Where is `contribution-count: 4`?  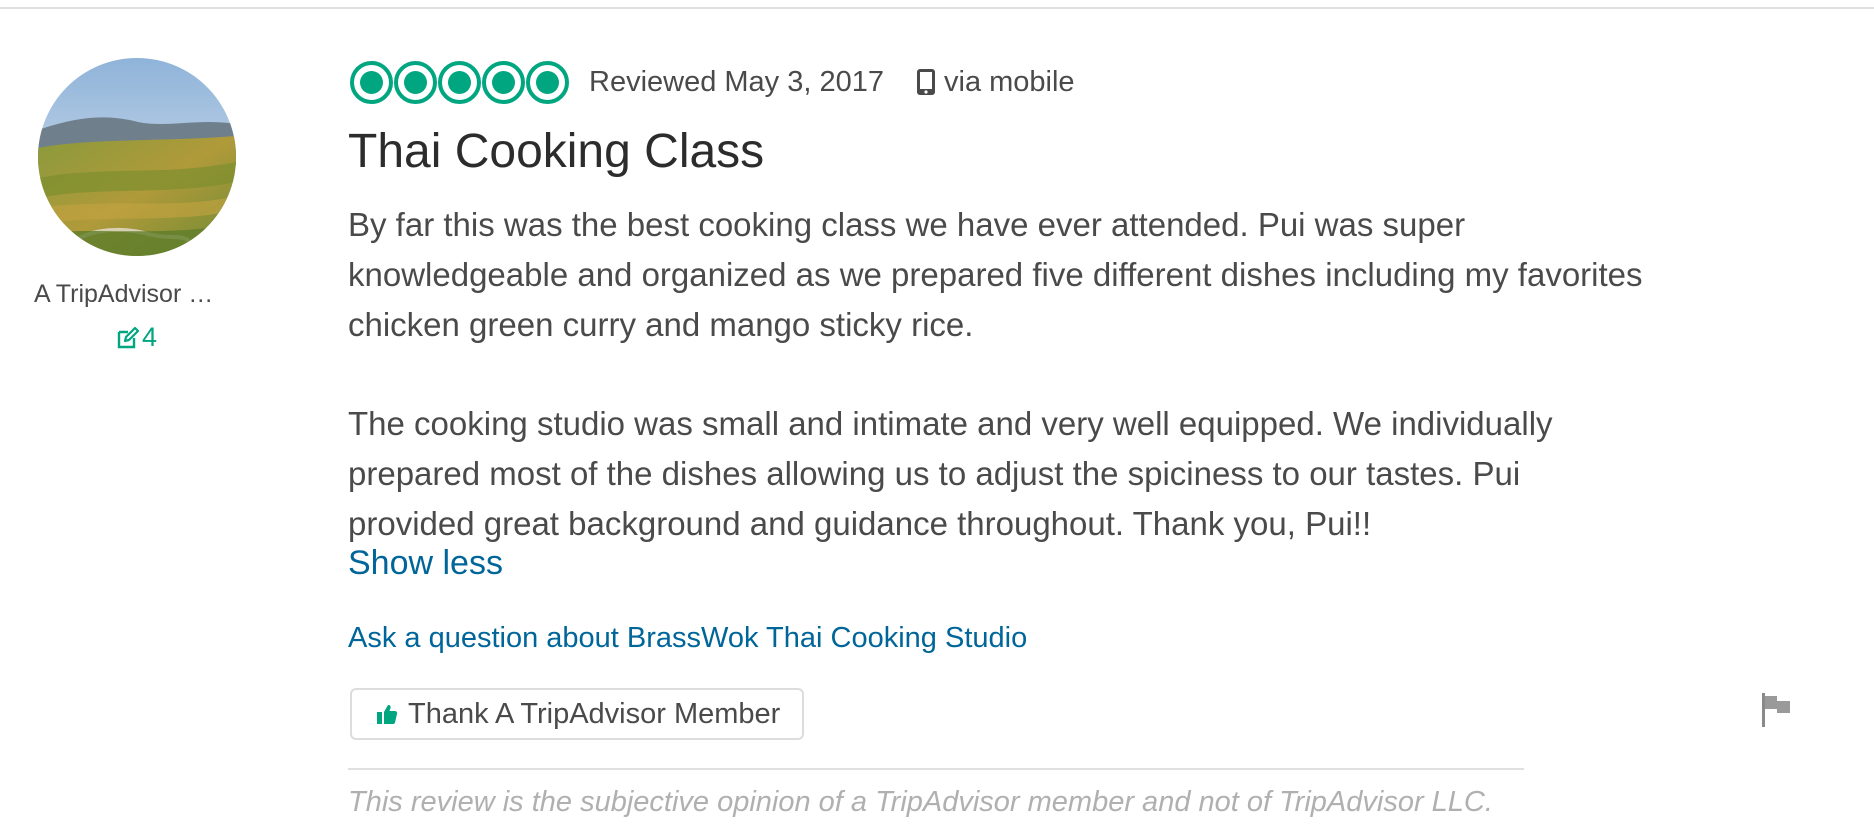 contribution-count: 4 is located at coordinates (136, 337).